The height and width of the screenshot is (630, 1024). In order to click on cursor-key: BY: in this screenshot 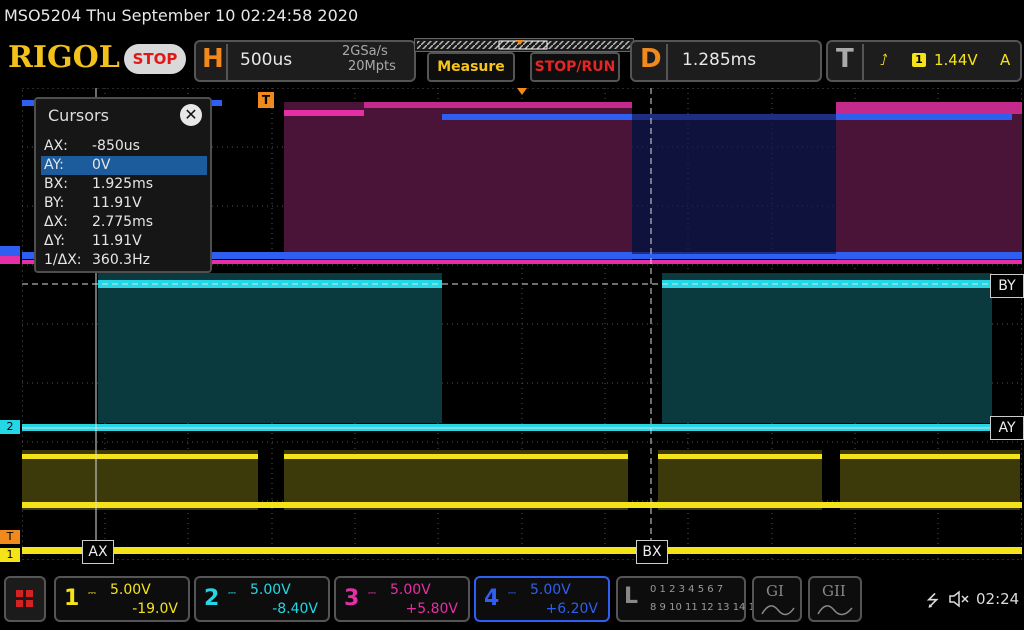, I will do `click(54, 203)`.